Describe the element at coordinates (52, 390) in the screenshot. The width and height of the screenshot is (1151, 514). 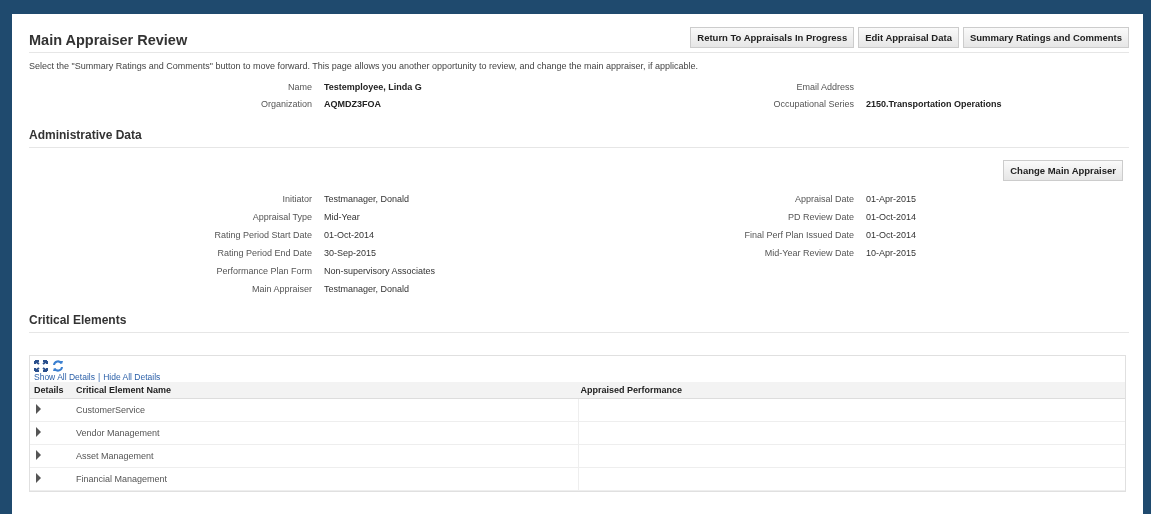
I see `column-header: Details` at that location.